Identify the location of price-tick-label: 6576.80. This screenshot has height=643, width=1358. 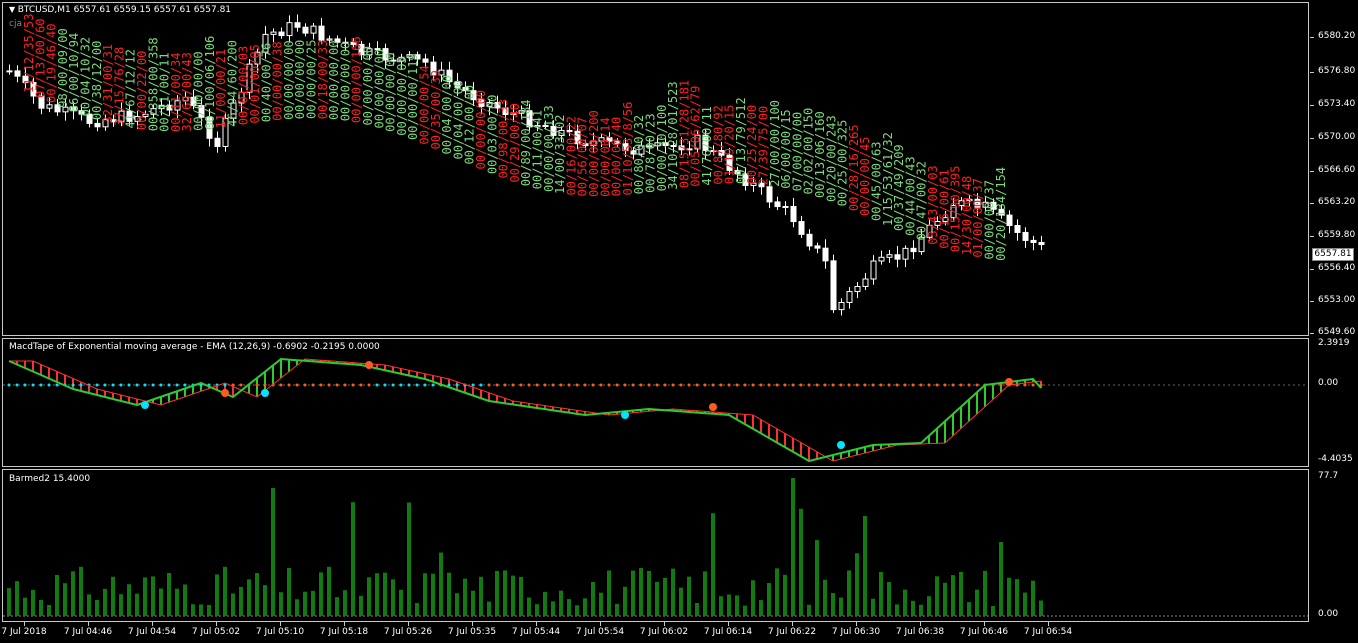
(1337, 71).